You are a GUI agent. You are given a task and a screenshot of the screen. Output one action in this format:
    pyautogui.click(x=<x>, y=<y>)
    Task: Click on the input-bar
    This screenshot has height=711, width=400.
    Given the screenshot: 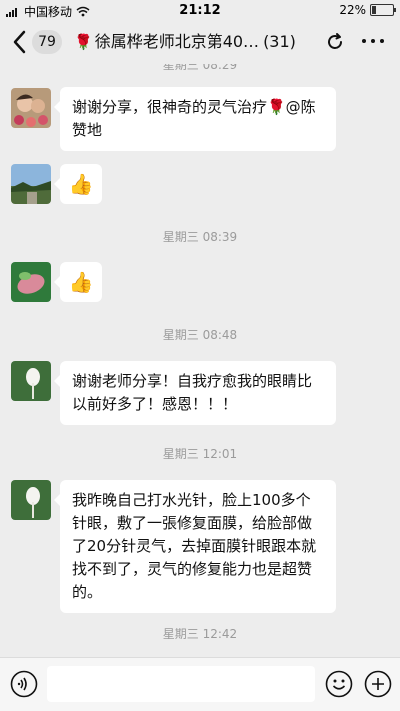 What is the action you would take?
    pyautogui.click(x=200, y=684)
    